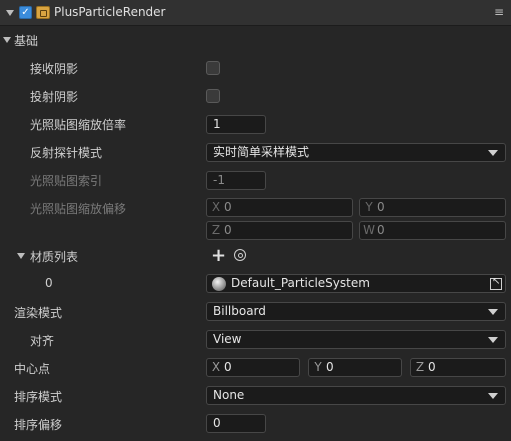 This screenshot has height=441, width=511. What do you see at coordinates (261, 152) in the screenshot?
I see `reflection-mode-value: 实时简单采样模式` at bounding box center [261, 152].